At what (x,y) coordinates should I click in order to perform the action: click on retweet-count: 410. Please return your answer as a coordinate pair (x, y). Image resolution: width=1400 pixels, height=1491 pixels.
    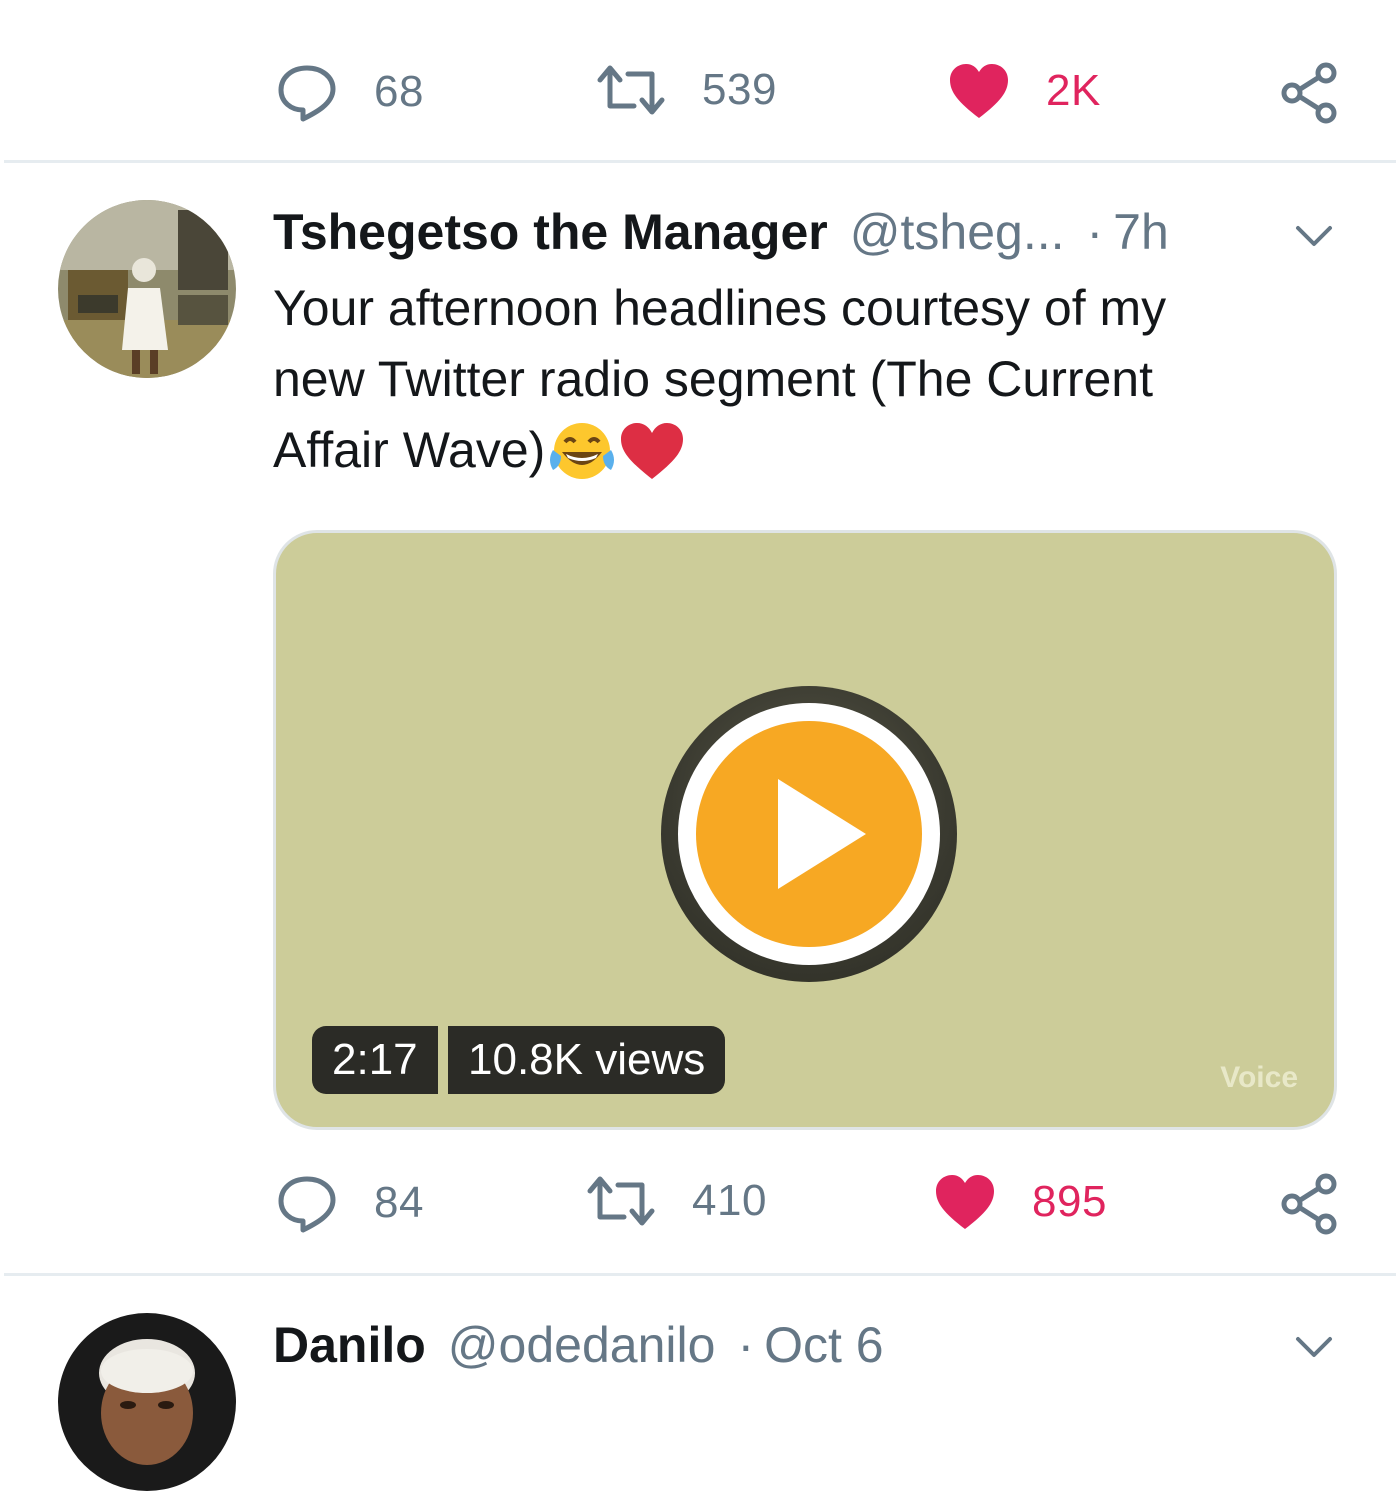
    Looking at the image, I should click on (729, 1200).